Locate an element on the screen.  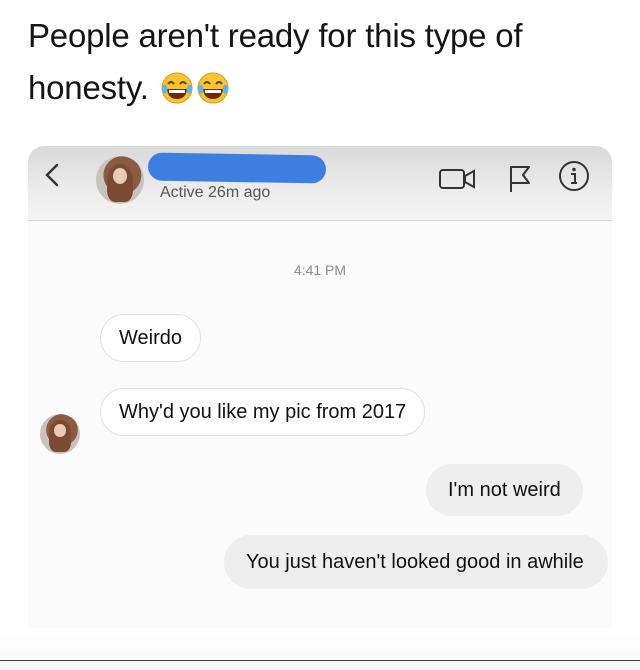
sender-avatar is located at coordinates (60, 434).